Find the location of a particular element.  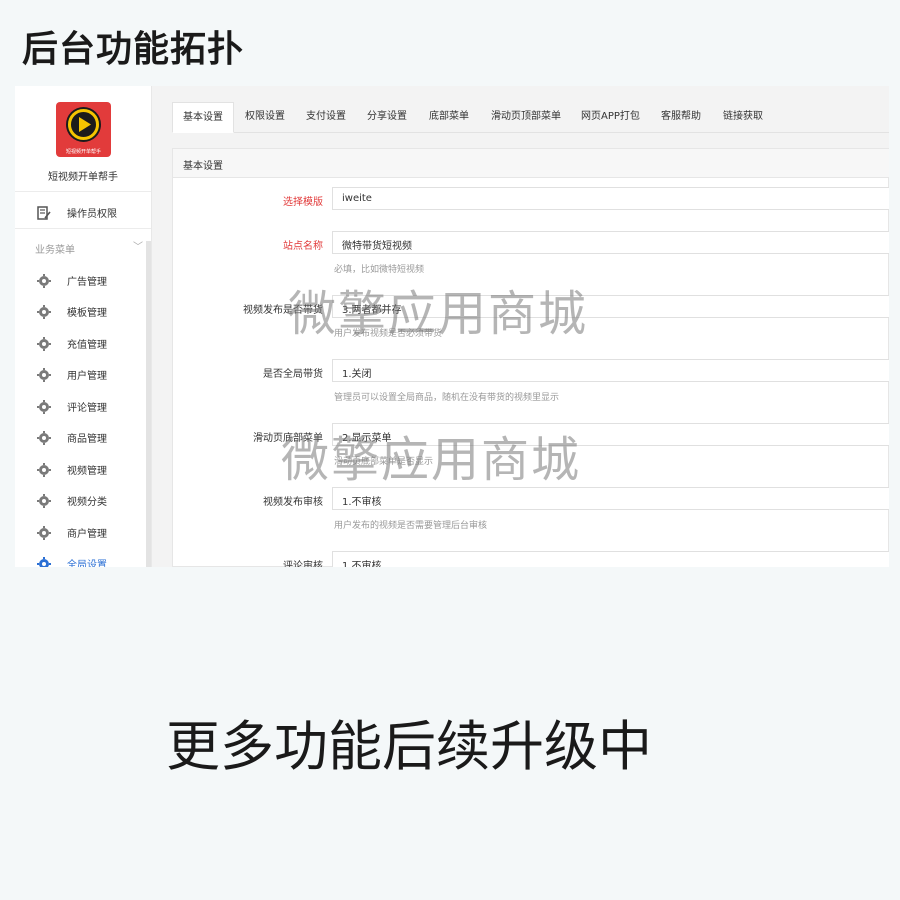

tab-share-settings: 分享设置 is located at coordinates (387, 117).